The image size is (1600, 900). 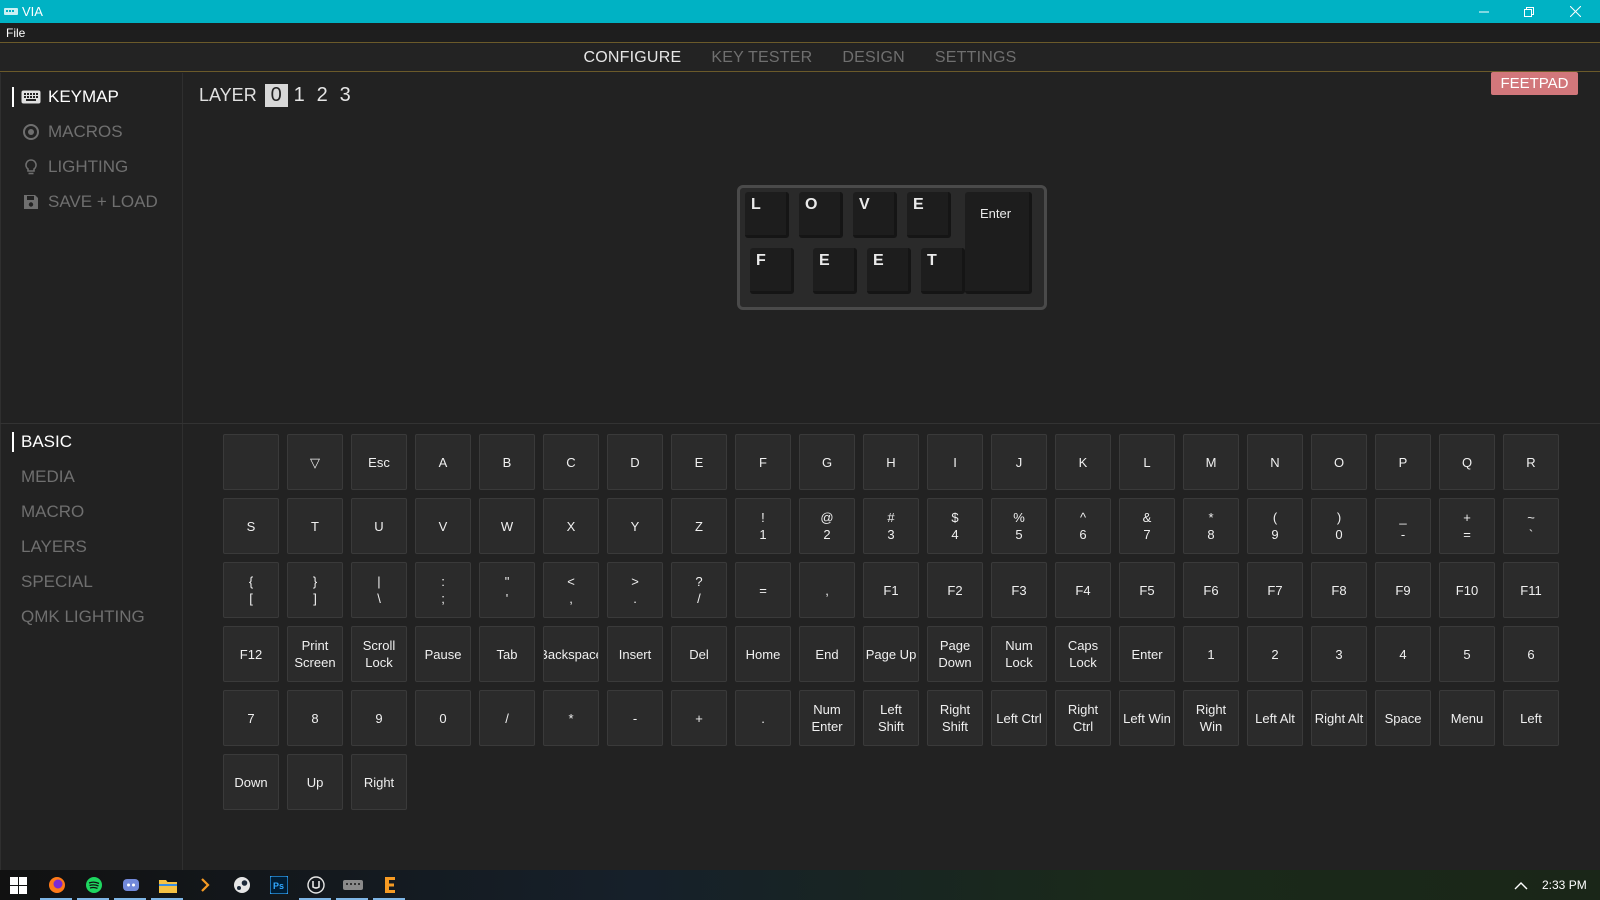 What do you see at coordinates (1211, 718) in the screenshot?
I see `keycode-button: Right Win` at bounding box center [1211, 718].